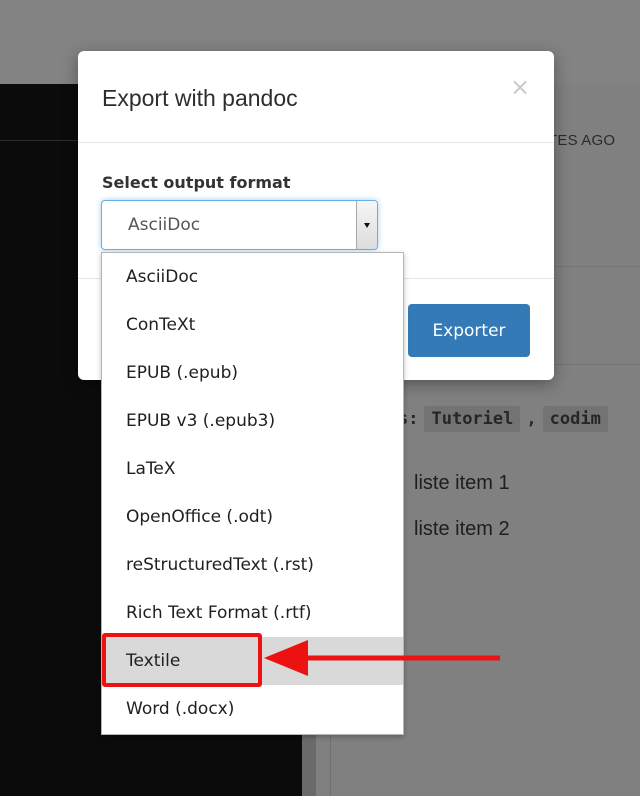  What do you see at coordinates (582, 140) in the screenshot?
I see `last-saved-timestamp: TES AGO` at bounding box center [582, 140].